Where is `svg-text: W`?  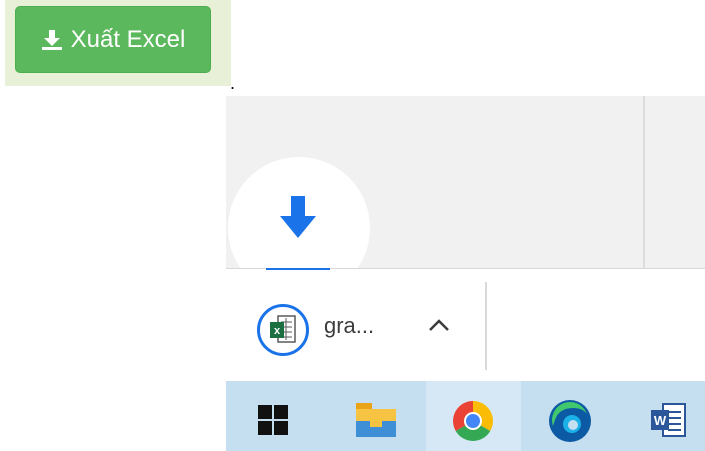 svg-text: W is located at coordinates (660, 420).